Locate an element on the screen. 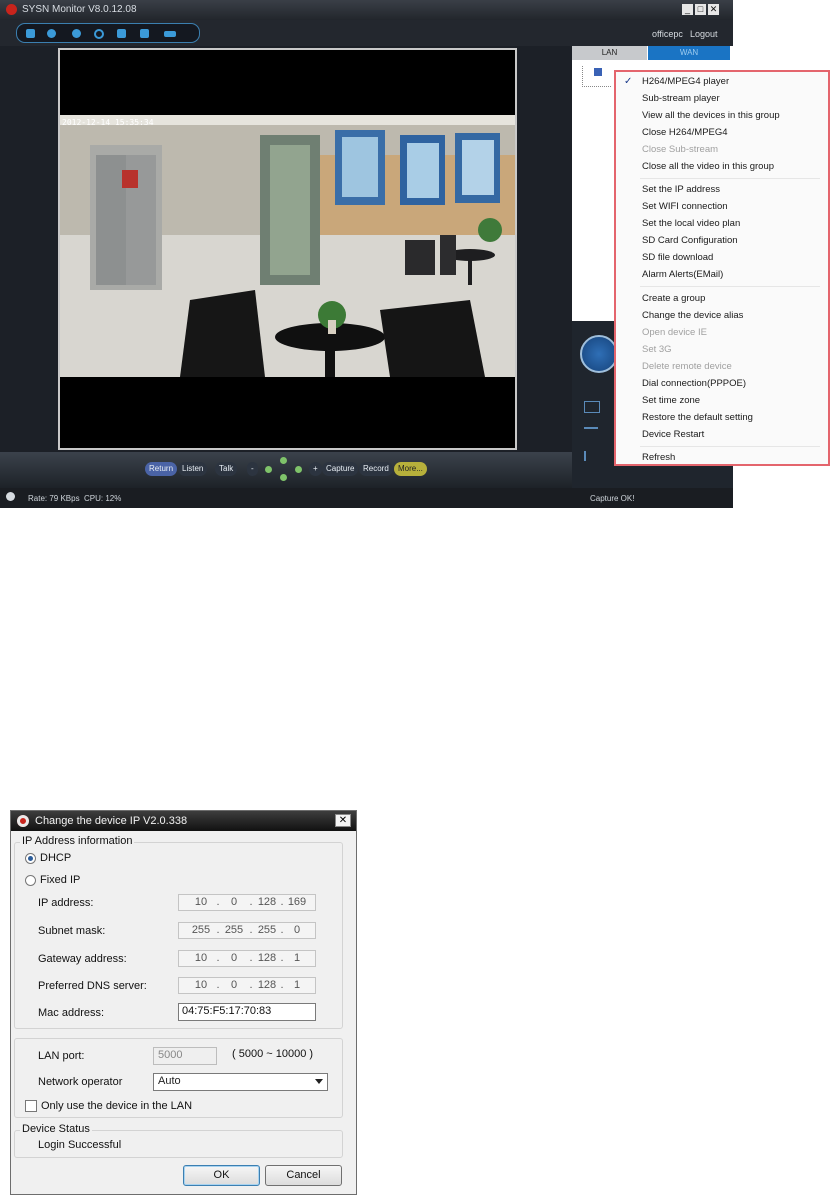 This screenshot has width=831, height=1196. mac-address-field: 04:75:F5:17:70:83 is located at coordinates (247, 1012).